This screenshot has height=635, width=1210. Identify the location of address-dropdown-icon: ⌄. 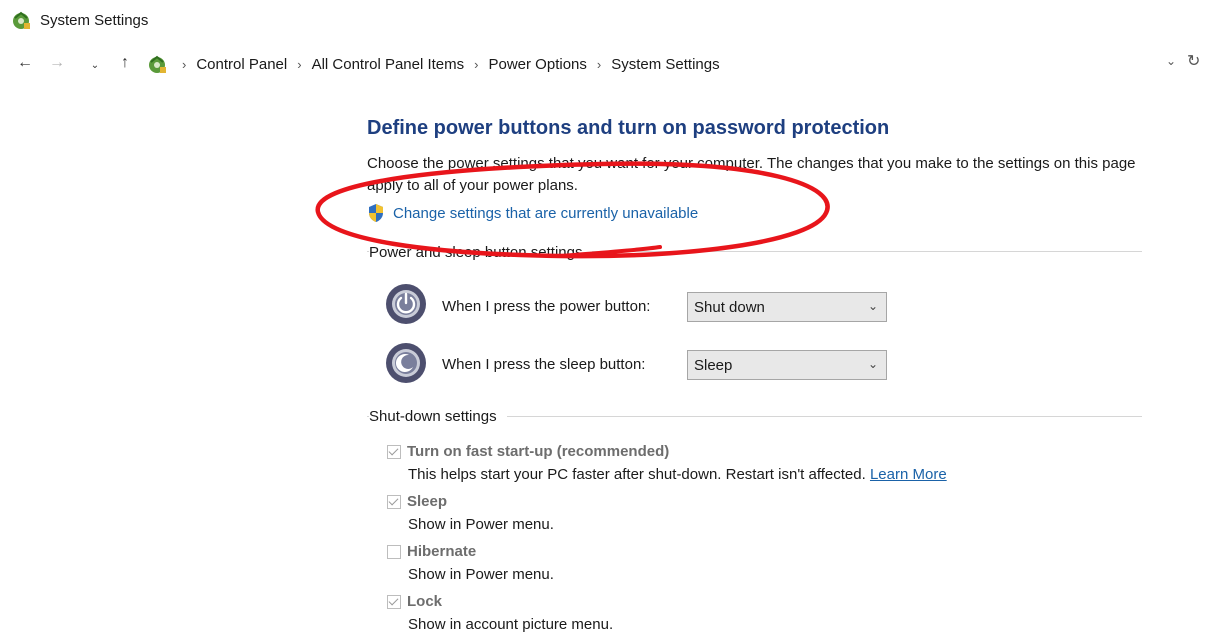
(1171, 61).